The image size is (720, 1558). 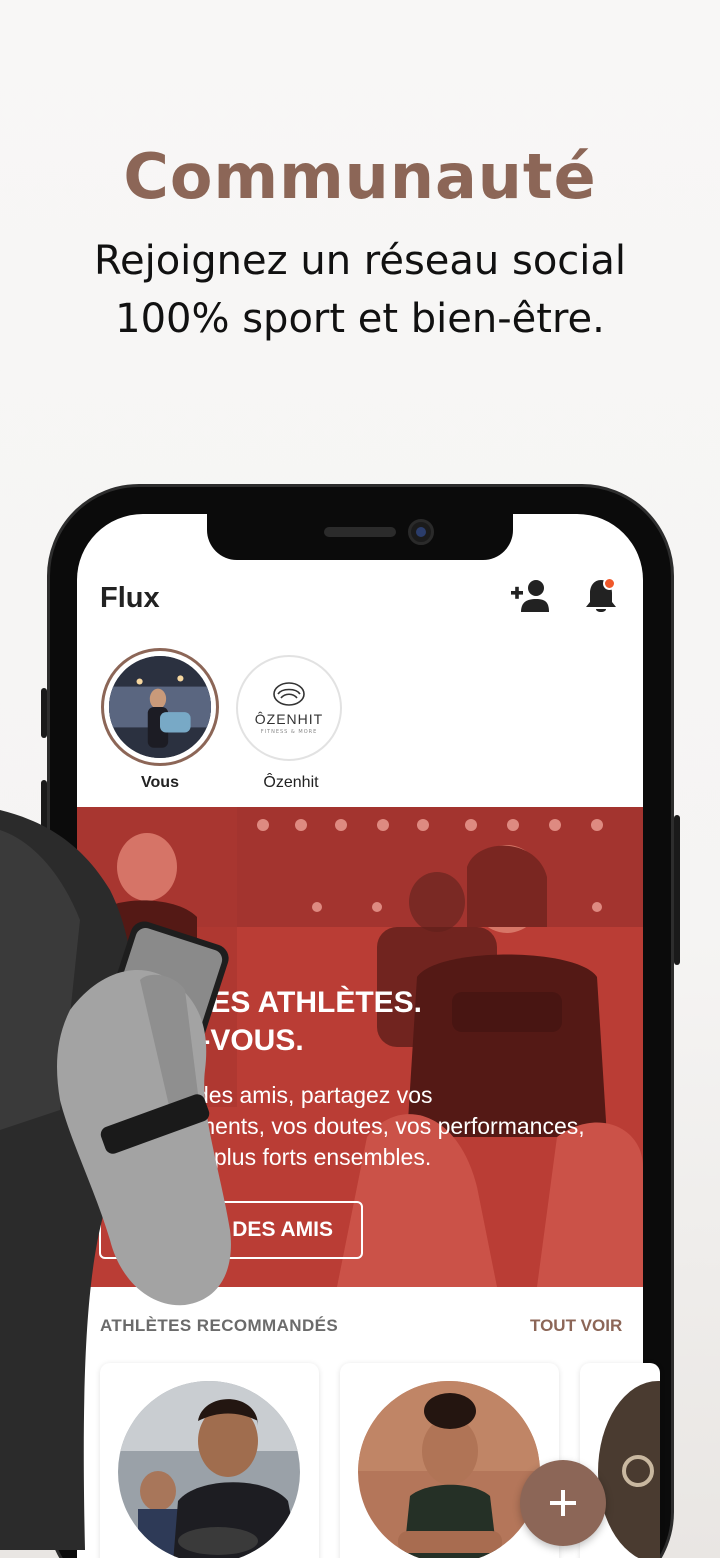 I want to click on story-you-label: Vous, so click(x=160, y=782).